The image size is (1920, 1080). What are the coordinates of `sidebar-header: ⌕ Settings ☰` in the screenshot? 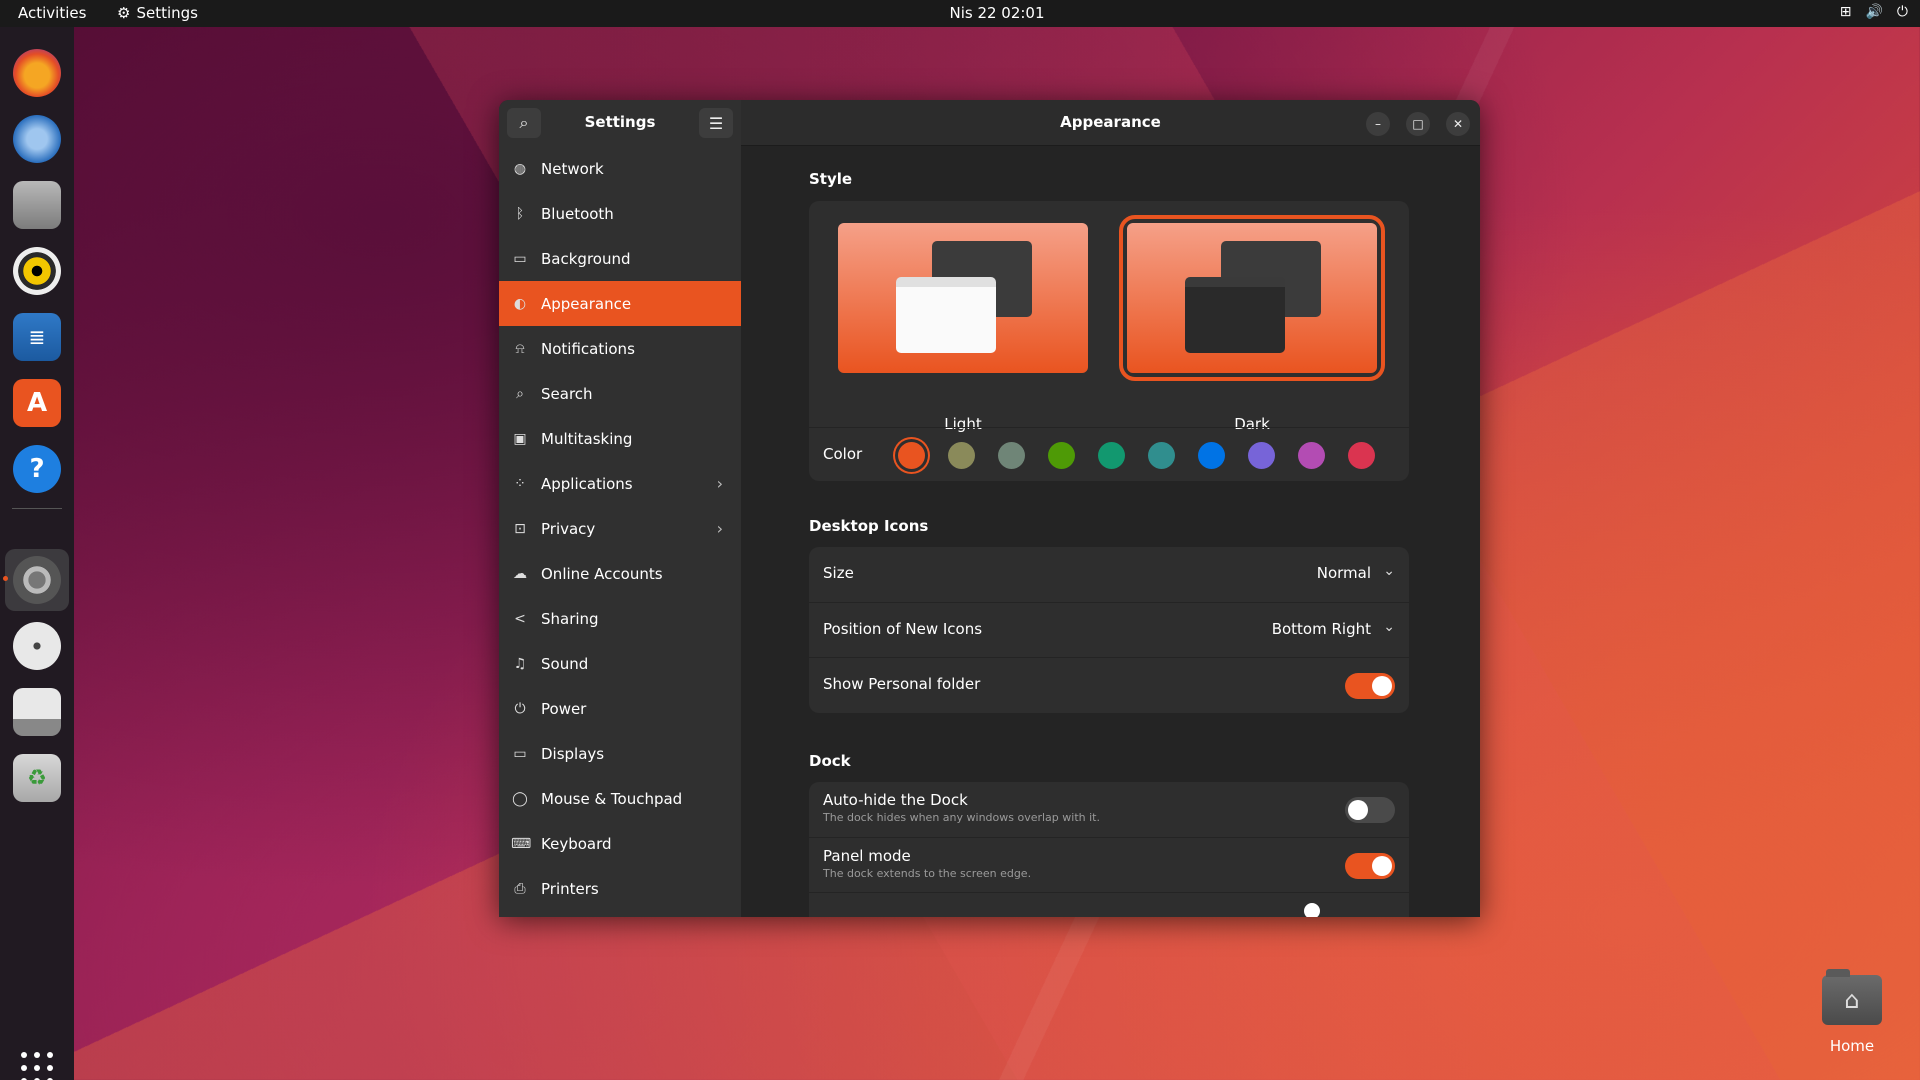 It's located at (620, 123).